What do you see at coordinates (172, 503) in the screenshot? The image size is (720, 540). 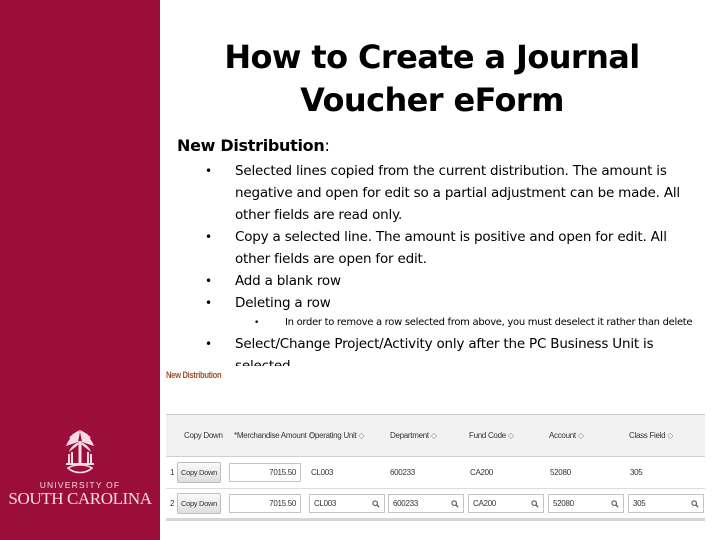 I see `row-number: 2` at bounding box center [172, 503].